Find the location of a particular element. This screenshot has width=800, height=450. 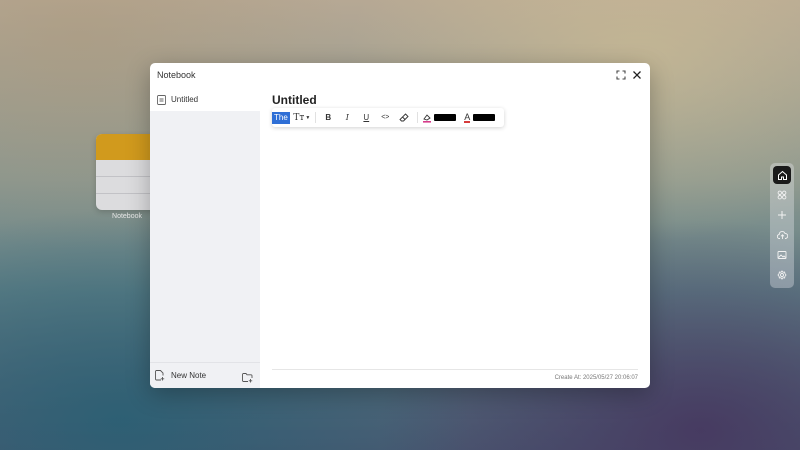

notes-sidebar: Untitled New Note is located at coordinates (205, 238).